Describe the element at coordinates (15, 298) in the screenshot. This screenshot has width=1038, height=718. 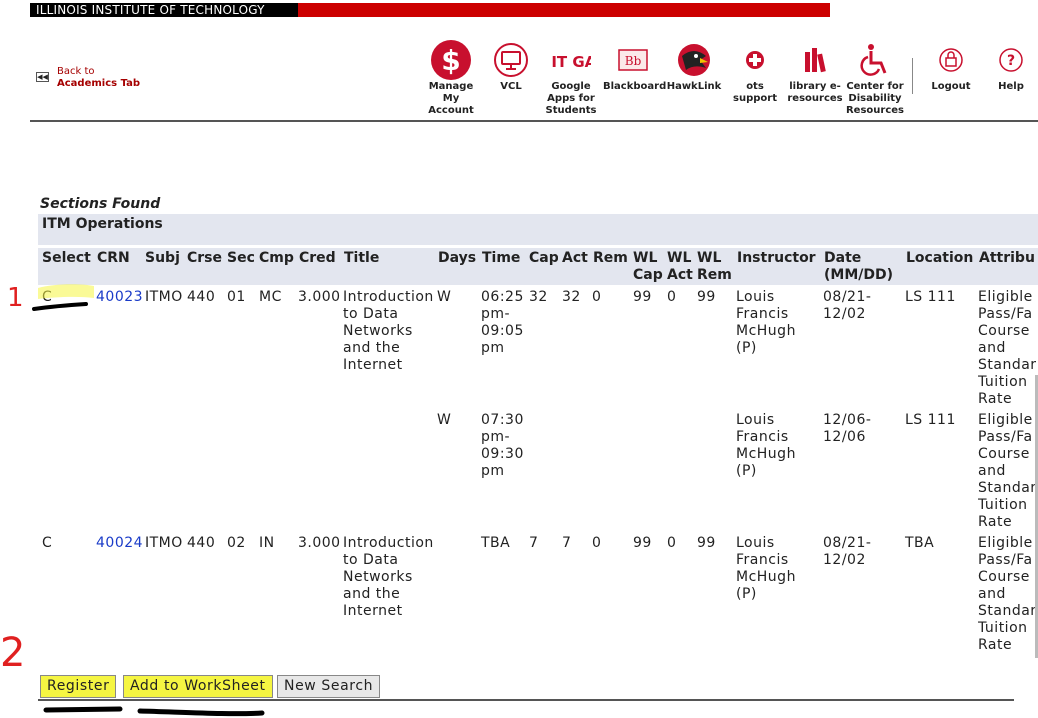
I see `step-1-annotation: 1` at that location.